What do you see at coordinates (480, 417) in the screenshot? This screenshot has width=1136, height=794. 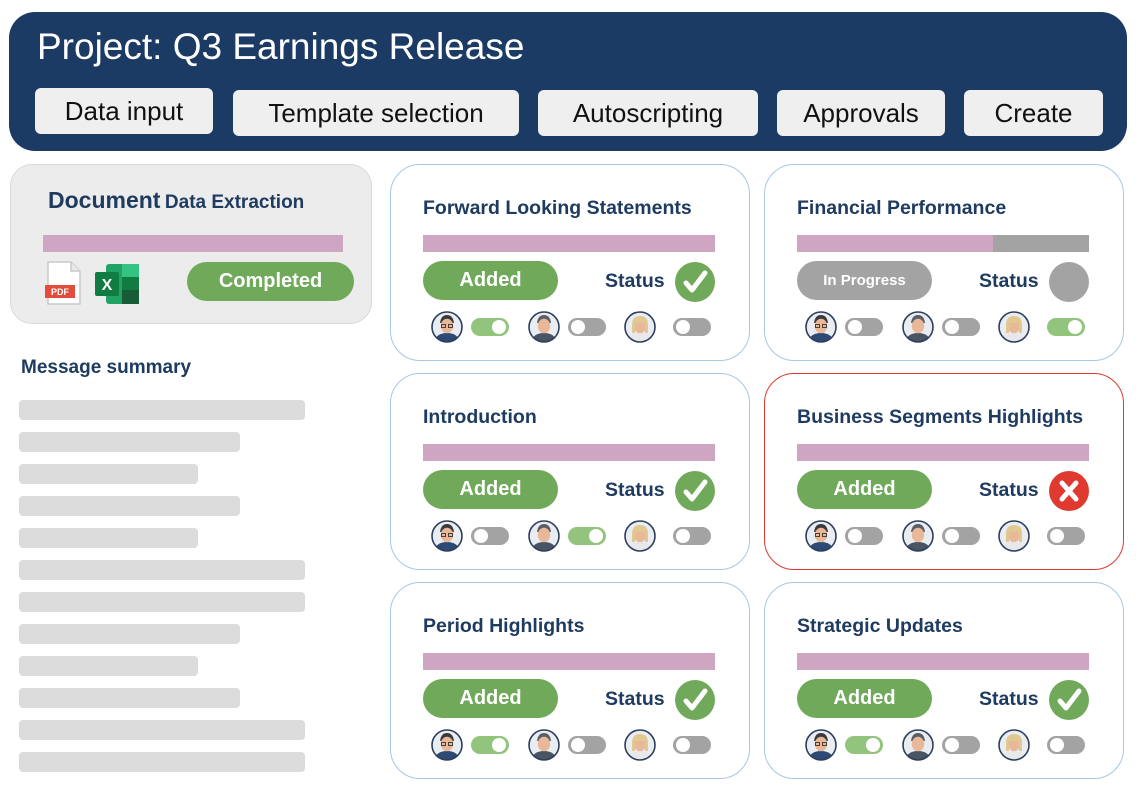 I see `section-title: Introduction` at bounding box center [480, 417].